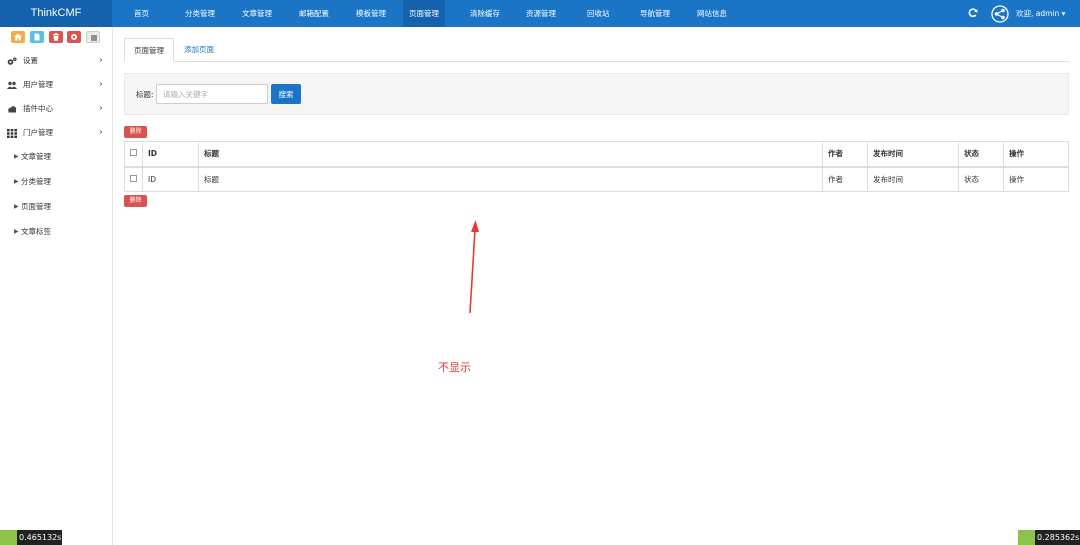 The image size is (1080, 545). I want to click on tab-add-page: 添加页面, so click(199, 50).